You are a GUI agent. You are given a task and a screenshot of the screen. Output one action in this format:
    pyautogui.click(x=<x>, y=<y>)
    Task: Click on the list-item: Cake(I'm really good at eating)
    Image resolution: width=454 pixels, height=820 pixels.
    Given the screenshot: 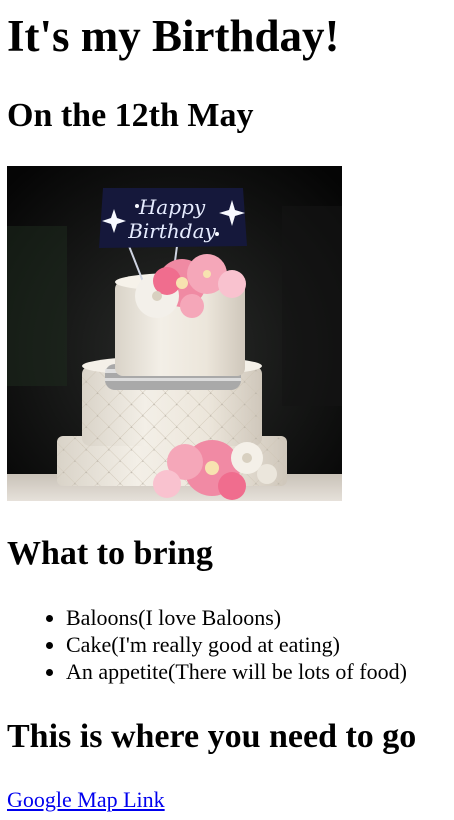 What is the action you would take?
    pyautogui.click(x=236, y=644)
    